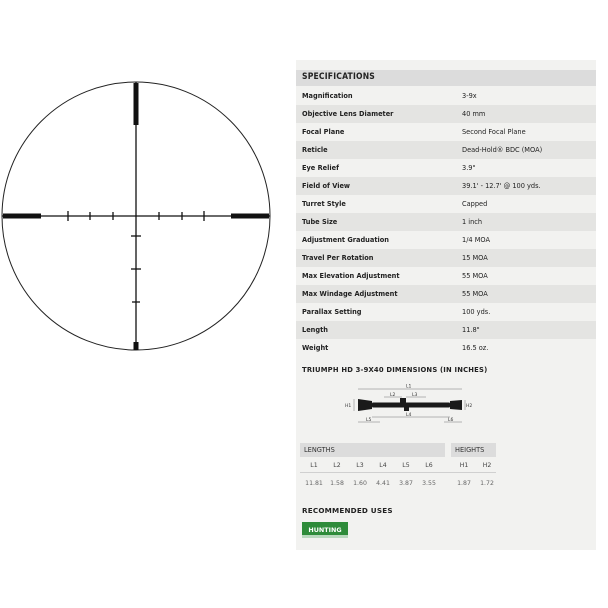 This screenshot has width=608, height=608. Describe the element at coordinates (324, 204) in the screenshot. I see `spec-label: Turret Style` at that location.